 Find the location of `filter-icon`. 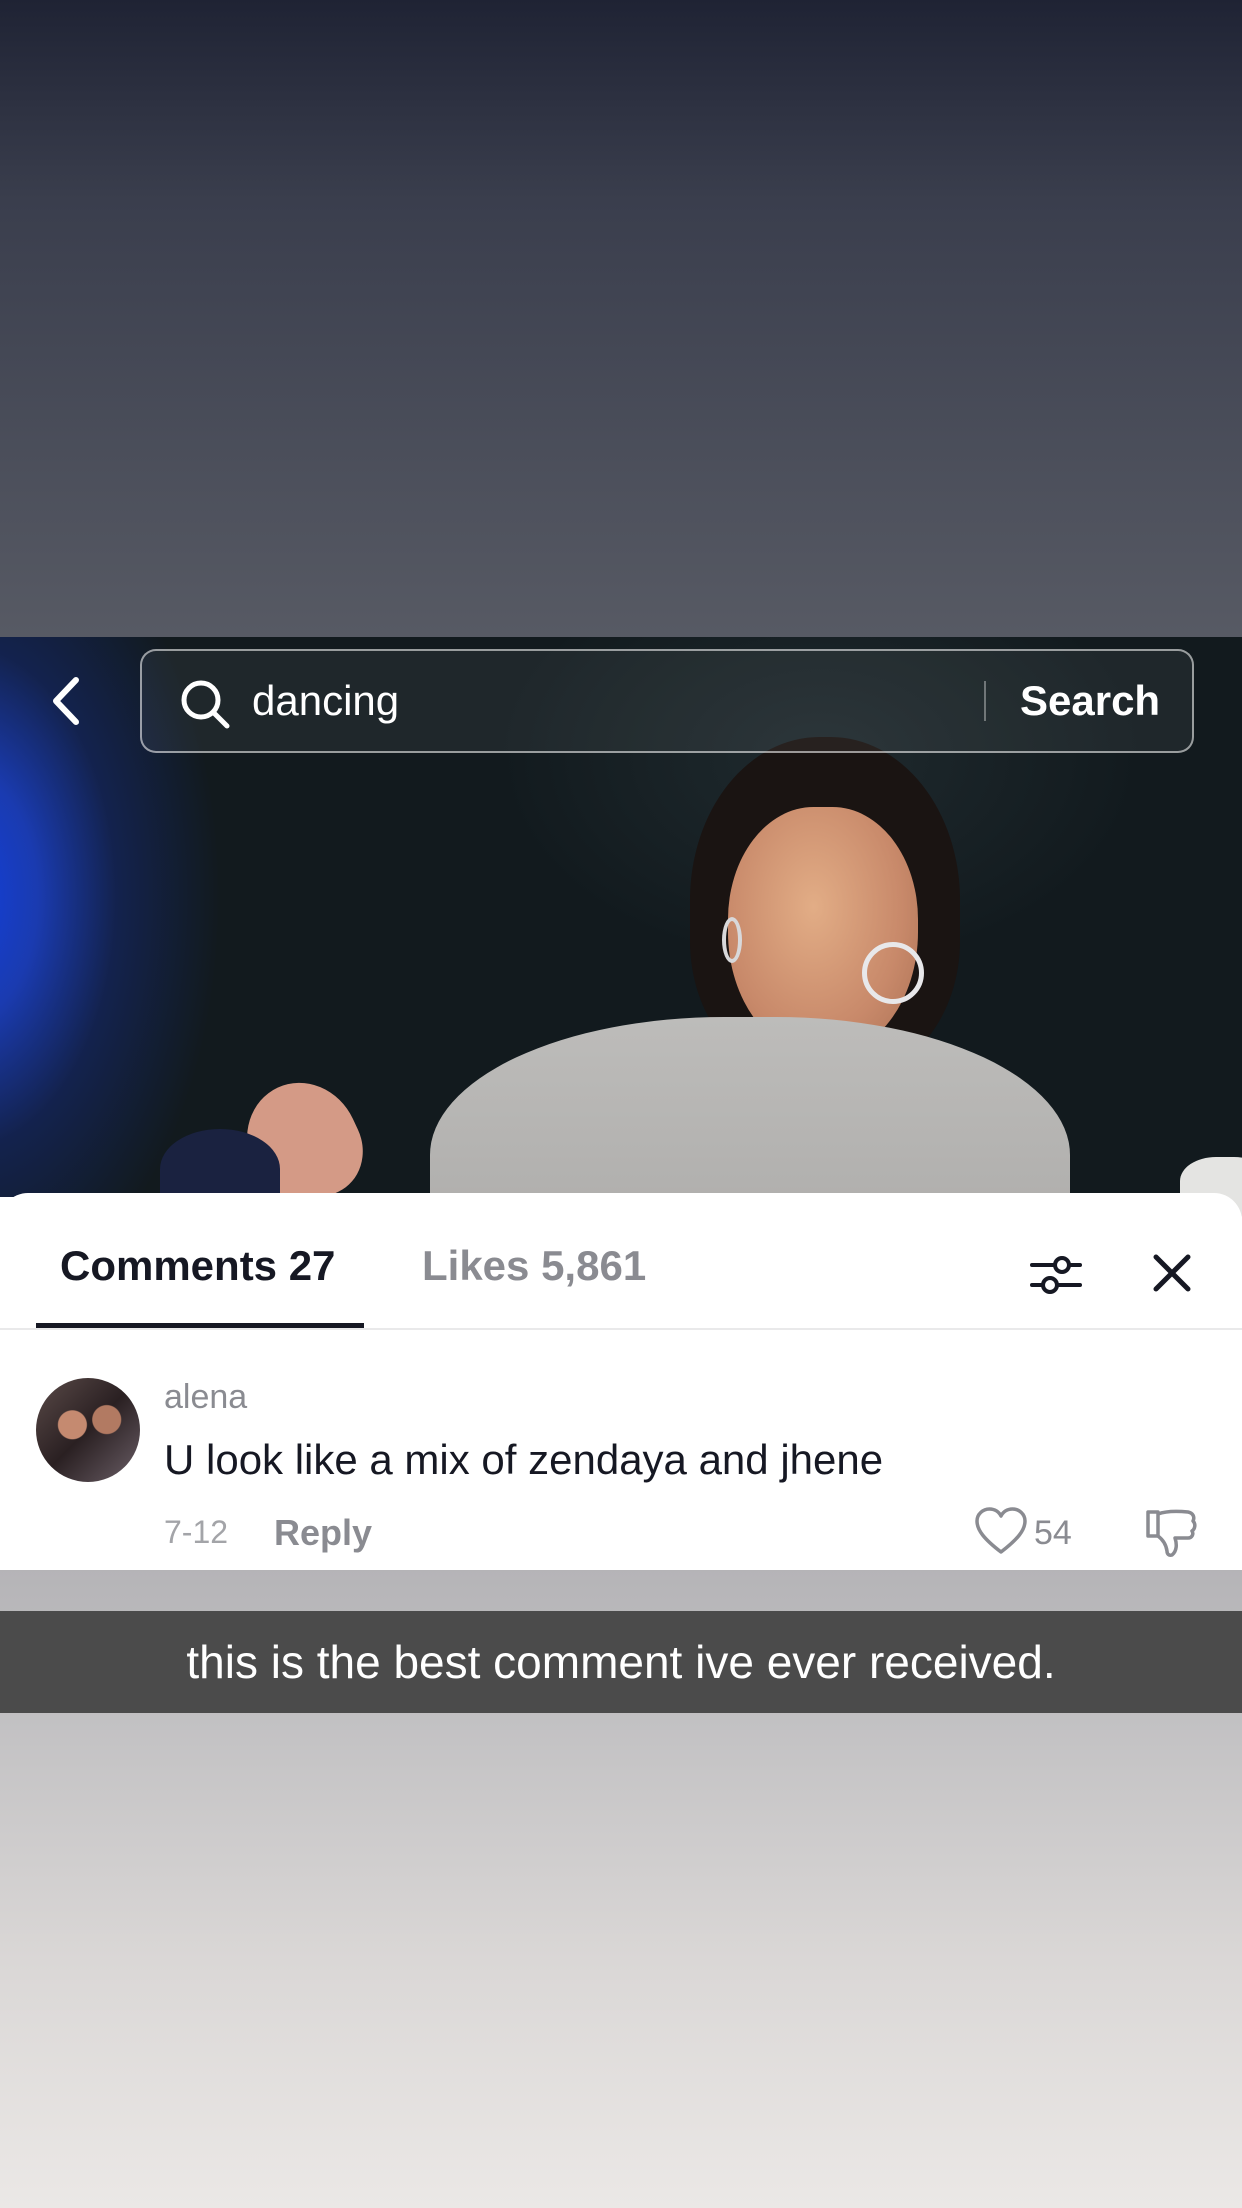

filter-icon is located at coordinates (1056, 1275).